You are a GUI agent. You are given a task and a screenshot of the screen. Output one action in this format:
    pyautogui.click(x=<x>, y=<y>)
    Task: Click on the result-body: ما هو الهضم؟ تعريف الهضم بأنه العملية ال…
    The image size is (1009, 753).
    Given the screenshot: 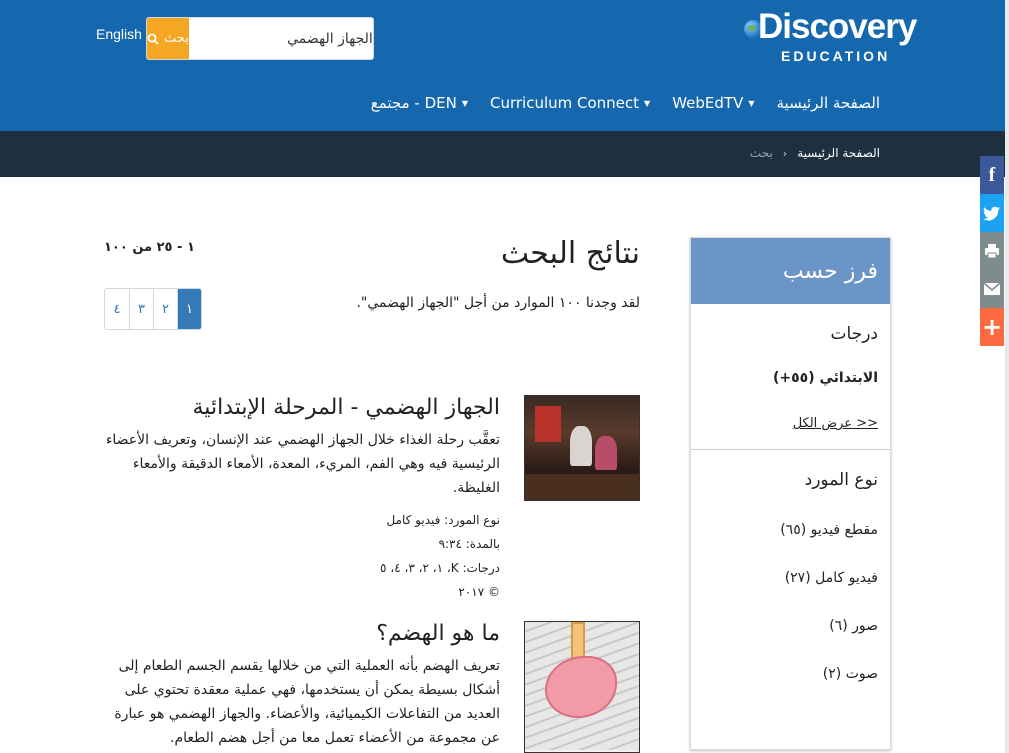 What is the action you would take?
    pyautogui.click(x=302, y=685)
    